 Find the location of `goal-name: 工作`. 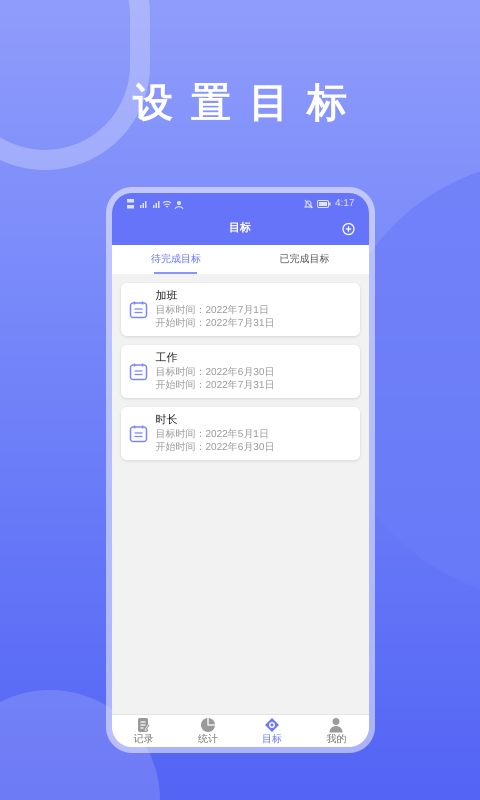

goal-name: 工作 is located at coordinates (167, 358).